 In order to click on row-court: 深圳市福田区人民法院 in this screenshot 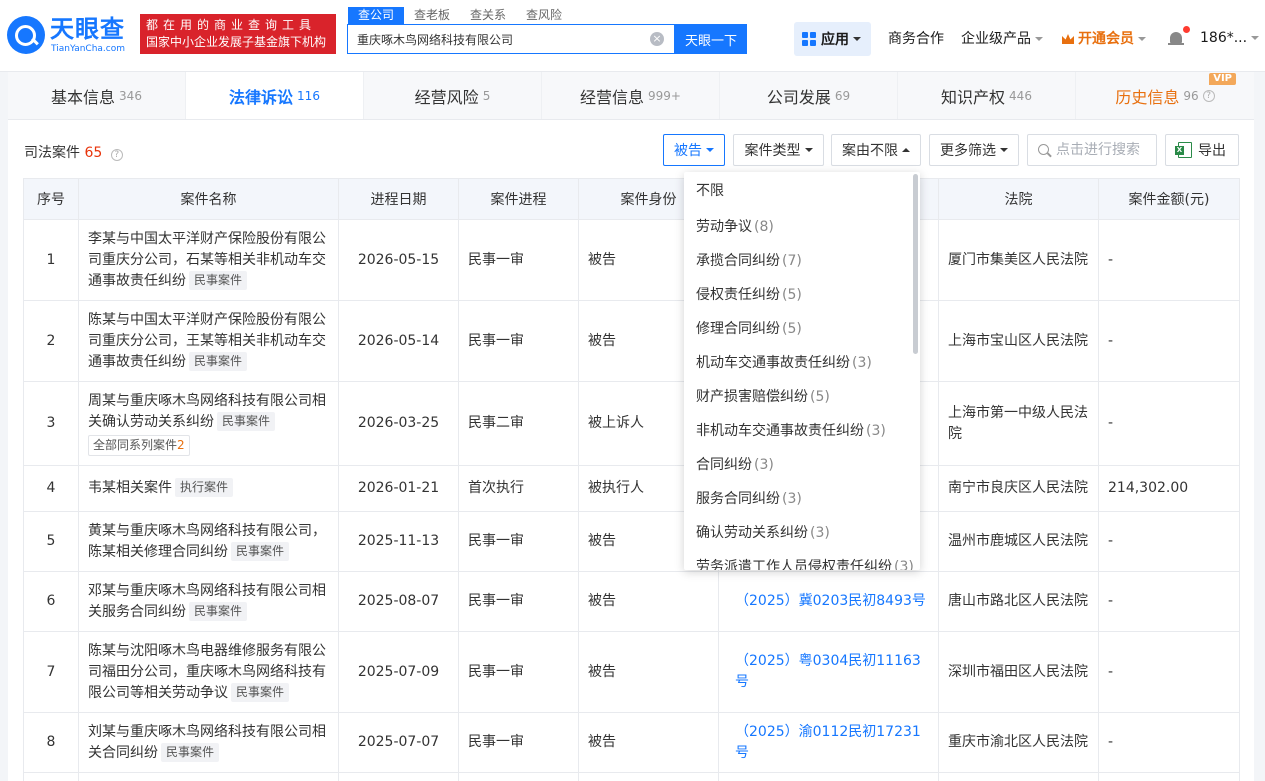, I will do `click(1018, 672)`.